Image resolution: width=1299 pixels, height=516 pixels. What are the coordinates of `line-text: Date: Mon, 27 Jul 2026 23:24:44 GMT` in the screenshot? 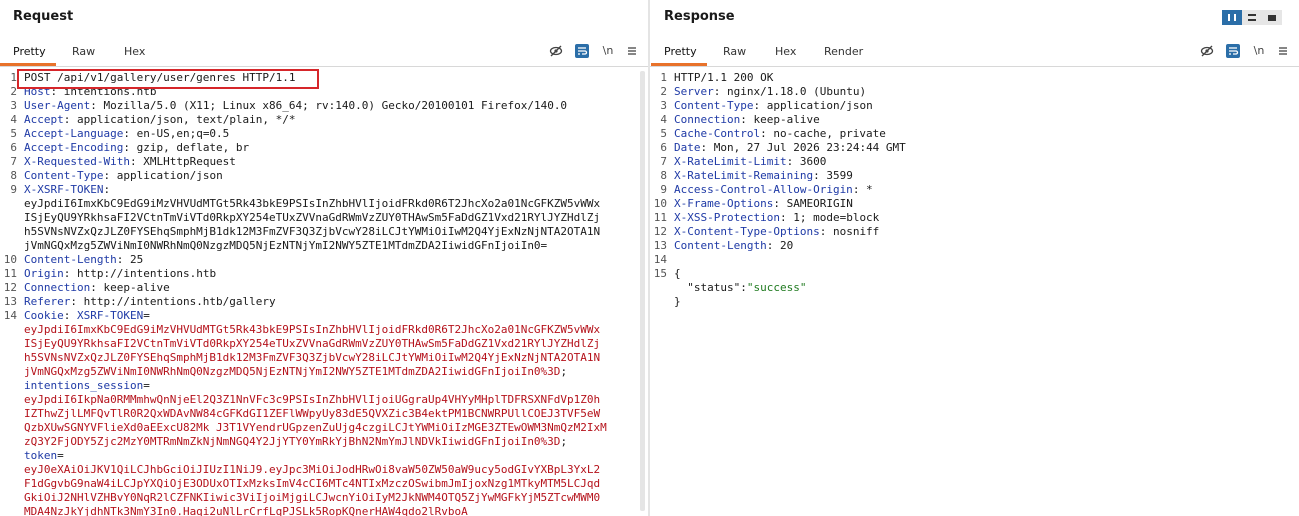 It's located at (986, 148).